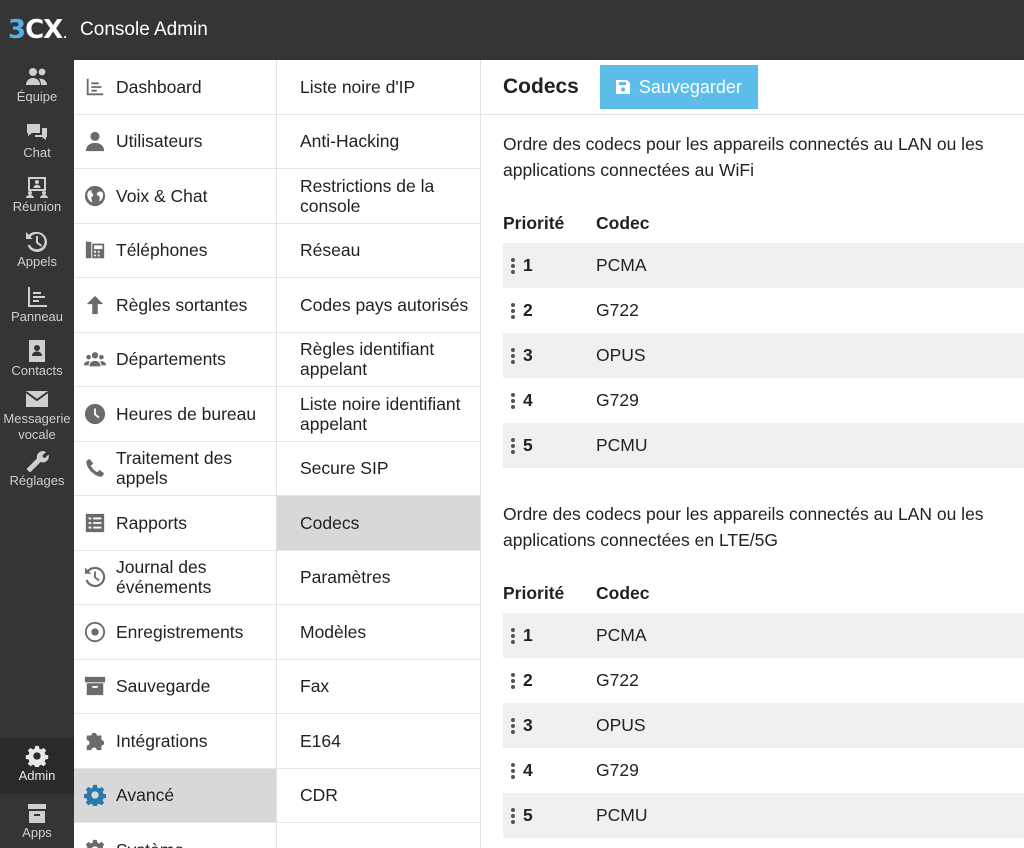 The width and height of the screenshot is (1024, 848). Describe the element at coordinates (37, 426) in the screenshot. I see `rail-label: Messagerie vocale` at that location.